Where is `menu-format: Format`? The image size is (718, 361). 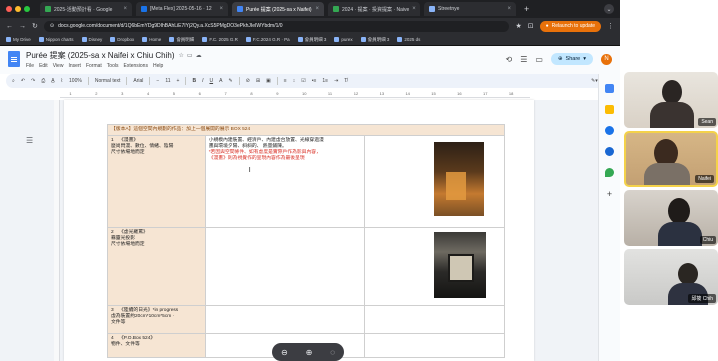 menu-format: Format is located at coordinates (94, 66).